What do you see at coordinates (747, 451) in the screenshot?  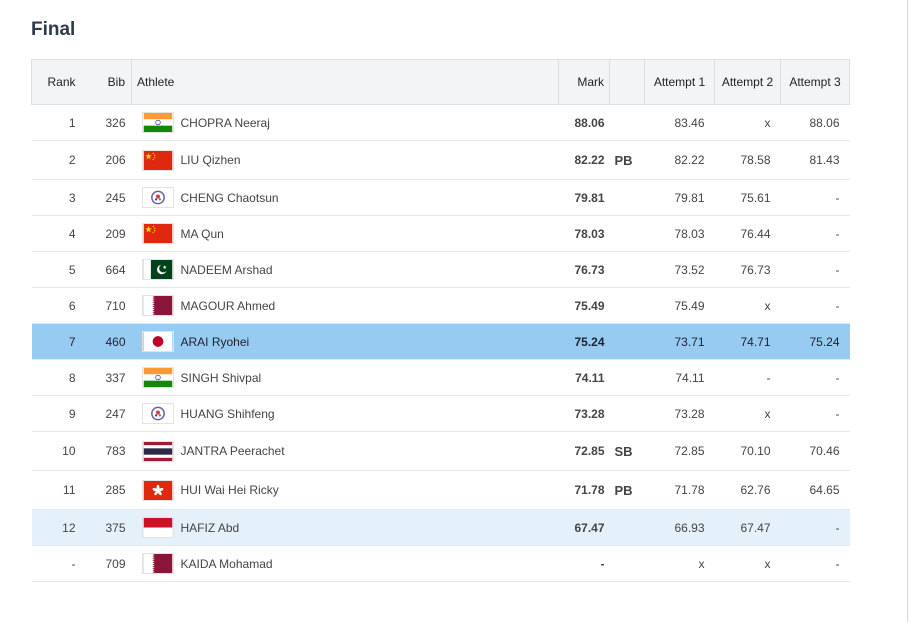 I see `attempt-2-cell: 70.10` at bounding box center [747, 451].